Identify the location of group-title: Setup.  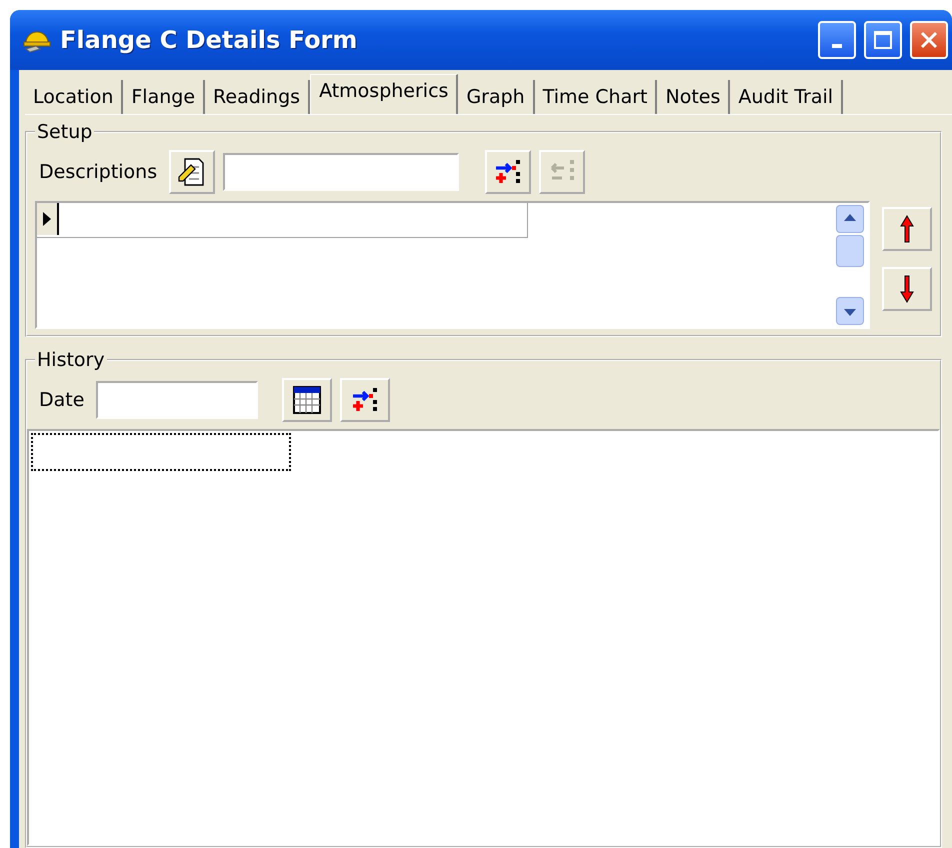
(65, 132).